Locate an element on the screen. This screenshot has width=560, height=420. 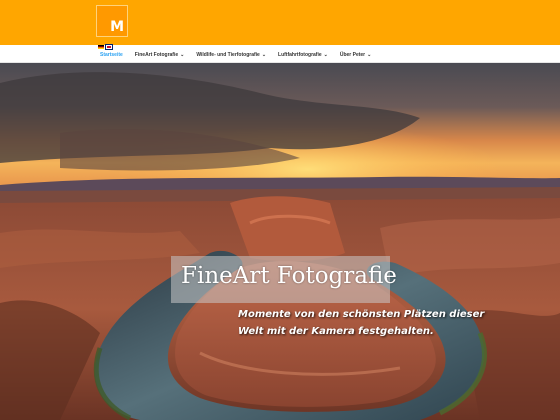
logo-letter: M is located at coordinates (117, 27).